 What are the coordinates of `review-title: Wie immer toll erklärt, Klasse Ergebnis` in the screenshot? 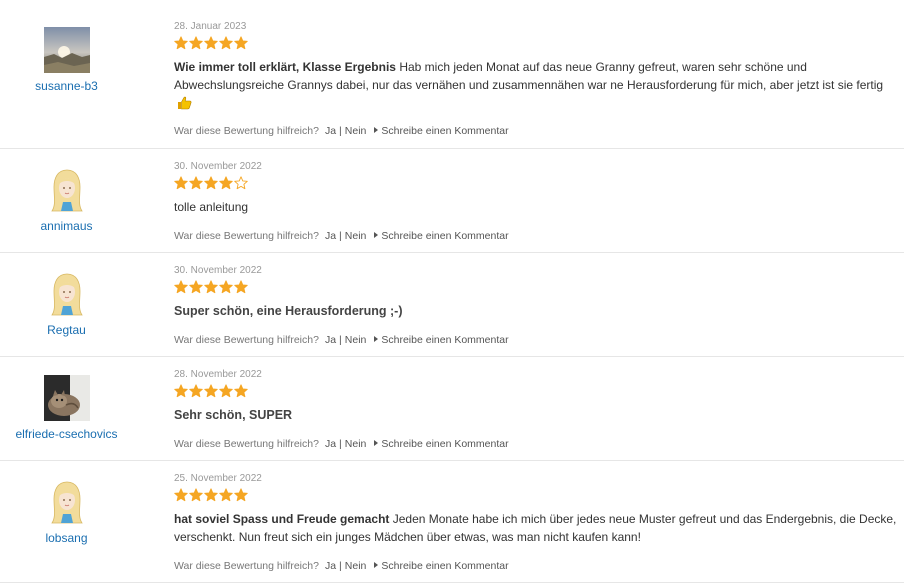 It's located at (285, 67).